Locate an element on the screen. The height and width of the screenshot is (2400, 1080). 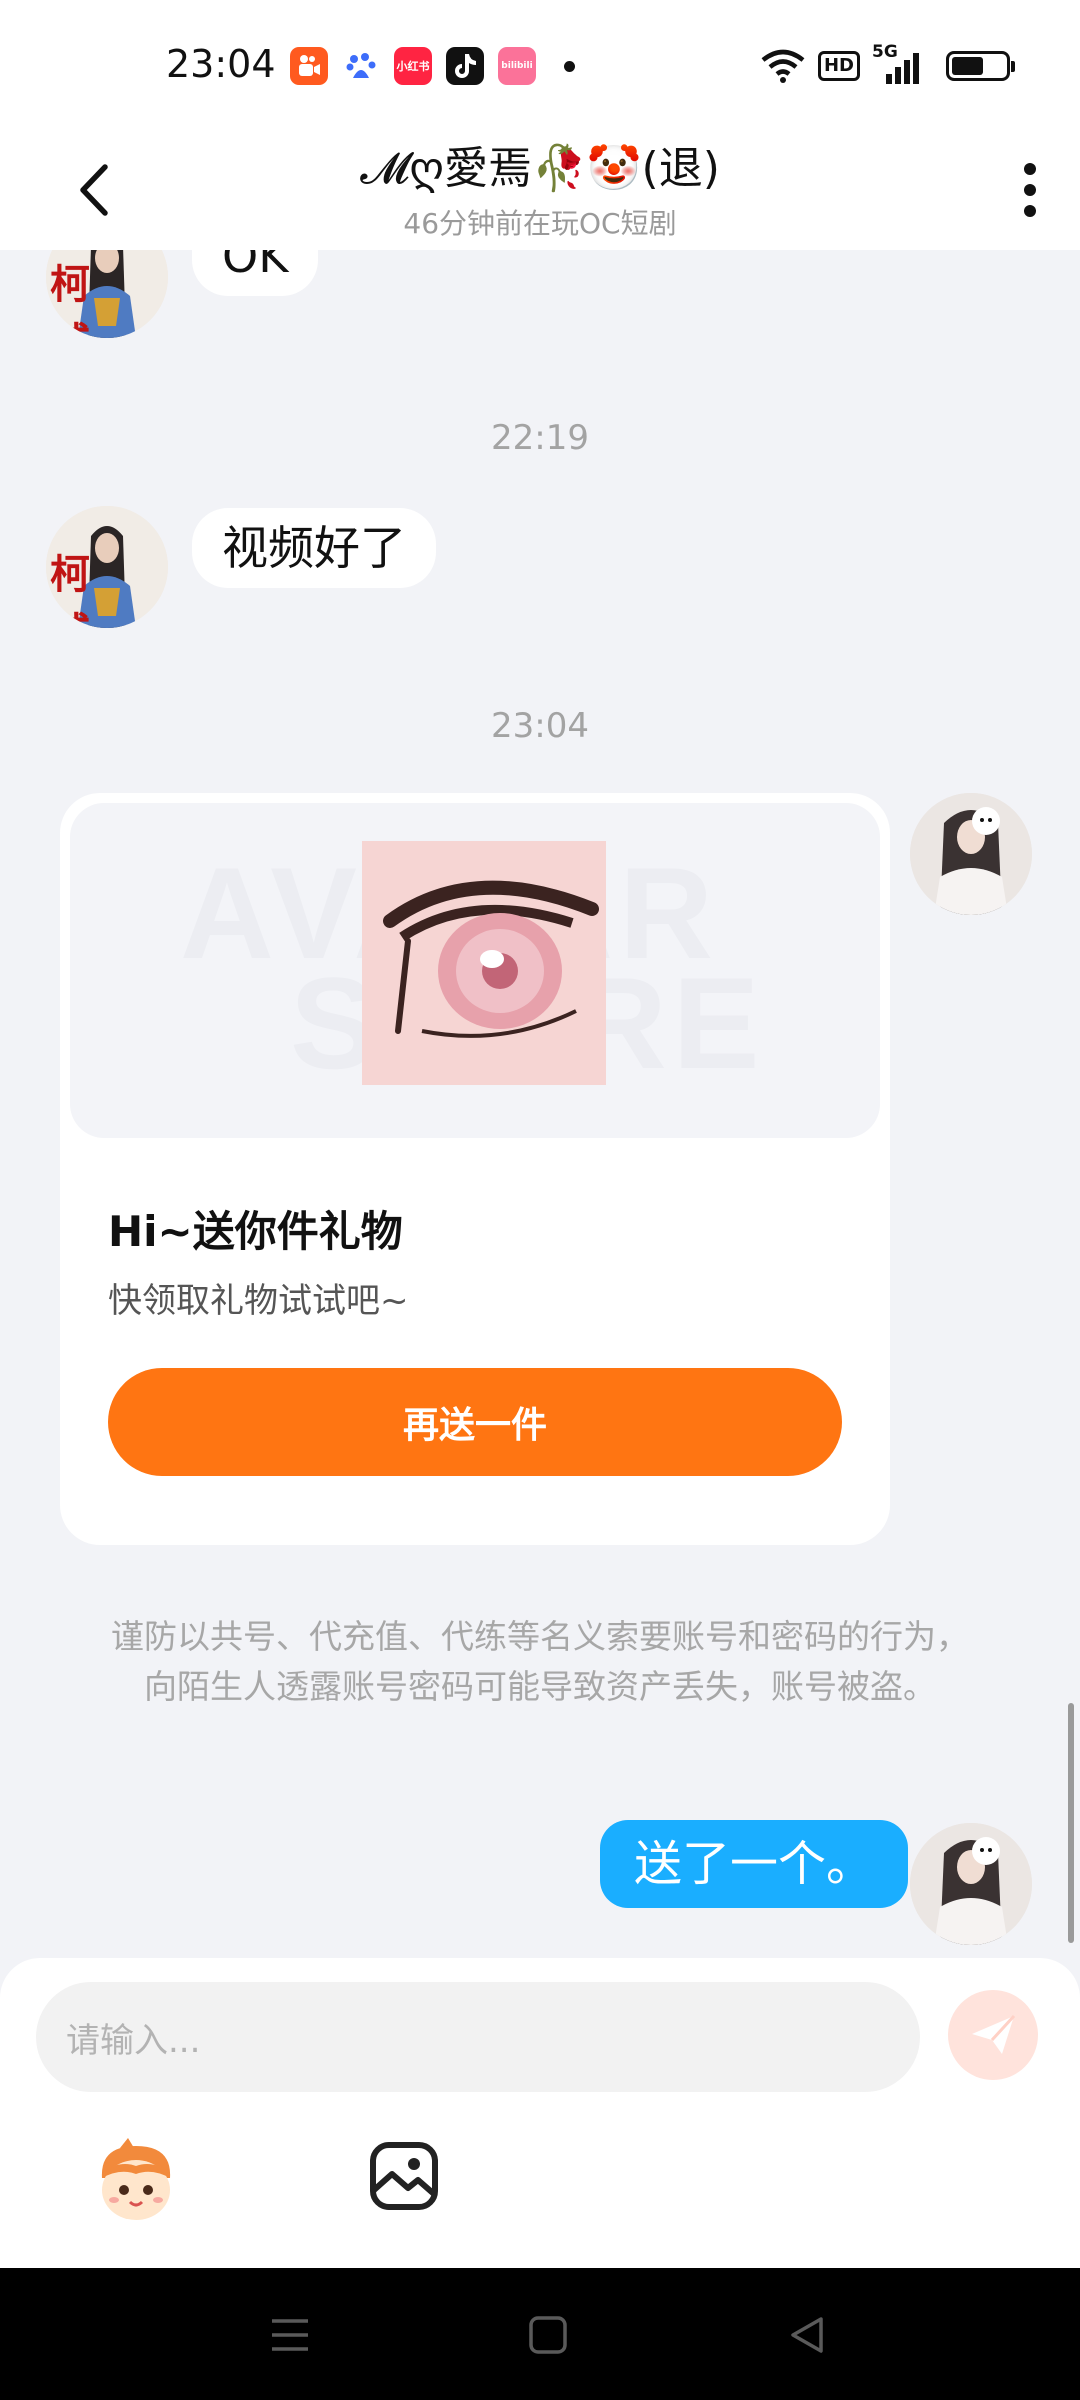
square-icon is located at coordinates (548, 2335).